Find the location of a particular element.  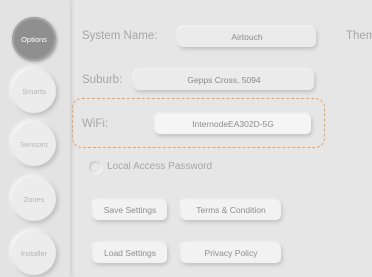

nav-options-label: Options is located at coordinates (34, 39).